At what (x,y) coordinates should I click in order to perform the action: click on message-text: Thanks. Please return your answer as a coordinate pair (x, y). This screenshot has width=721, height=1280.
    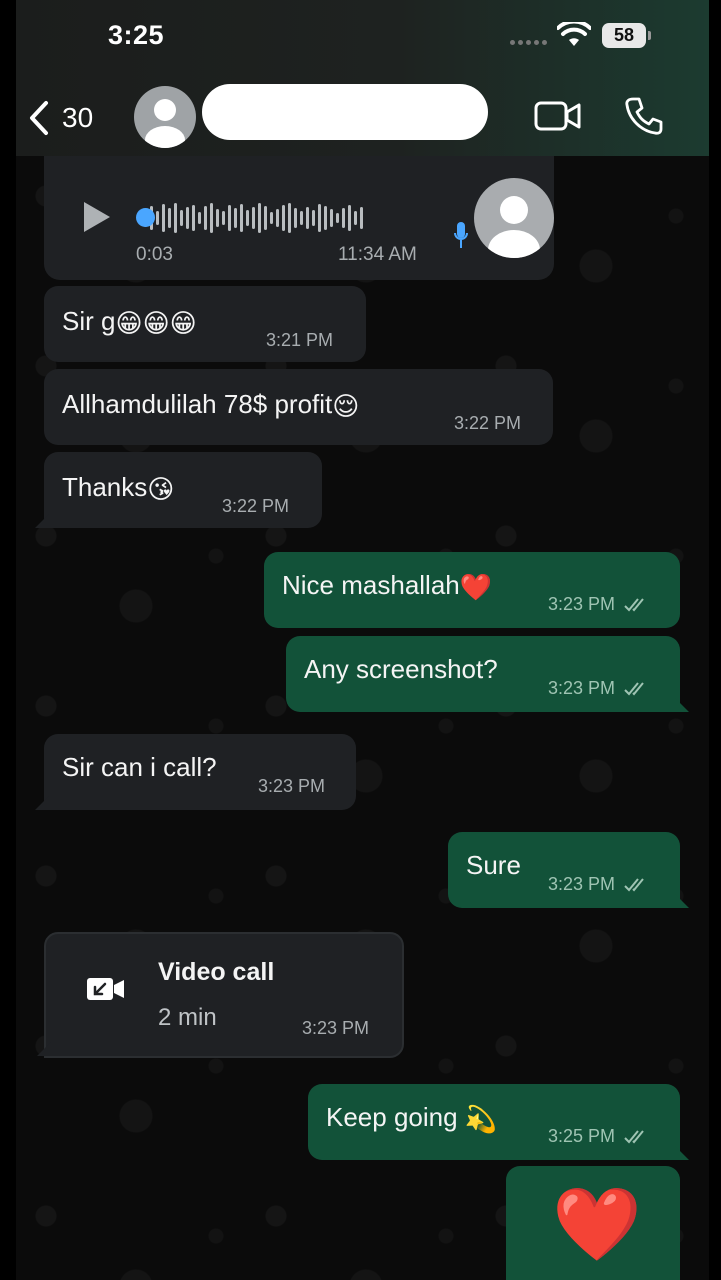
    Looking at the image, I should click on (105, 487).